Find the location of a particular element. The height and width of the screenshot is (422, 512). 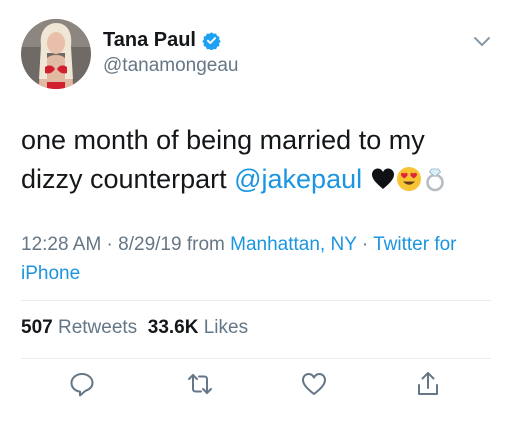

likes-count: 33.6K is located at coordinates (173, 327).